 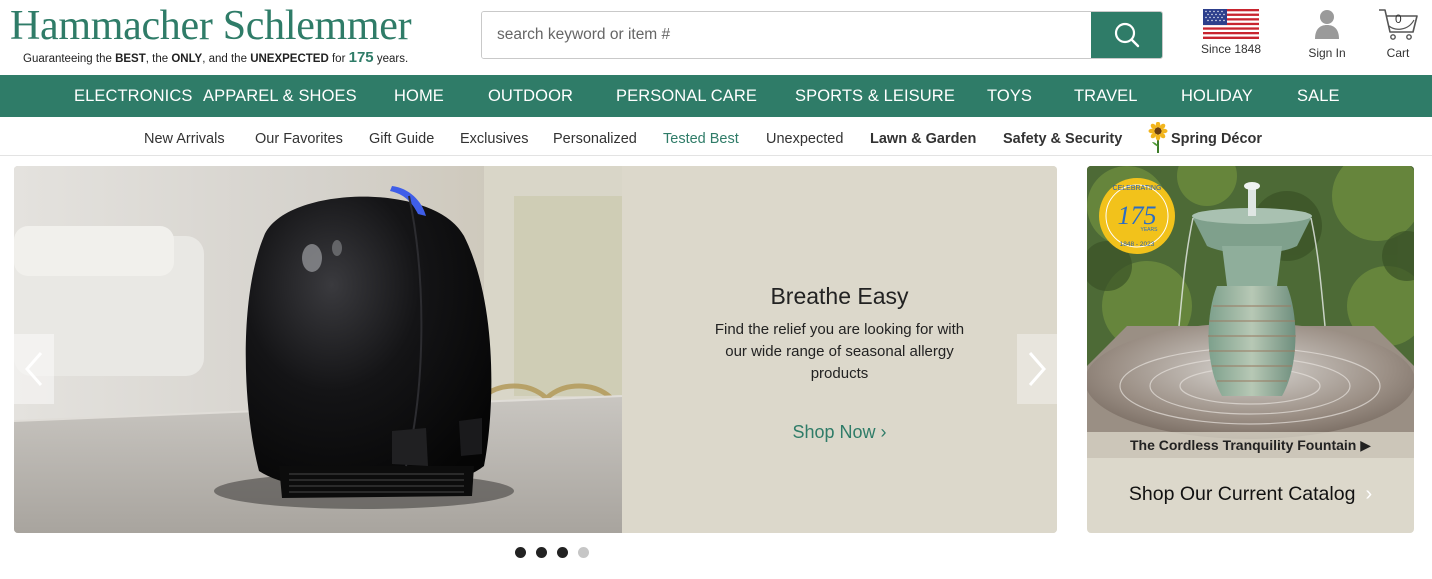 What do you see at coordinates (211, 26) in the screenshot?
I see `logo-name: Hammacher Schlemmer` at bounding box center [211, 26].